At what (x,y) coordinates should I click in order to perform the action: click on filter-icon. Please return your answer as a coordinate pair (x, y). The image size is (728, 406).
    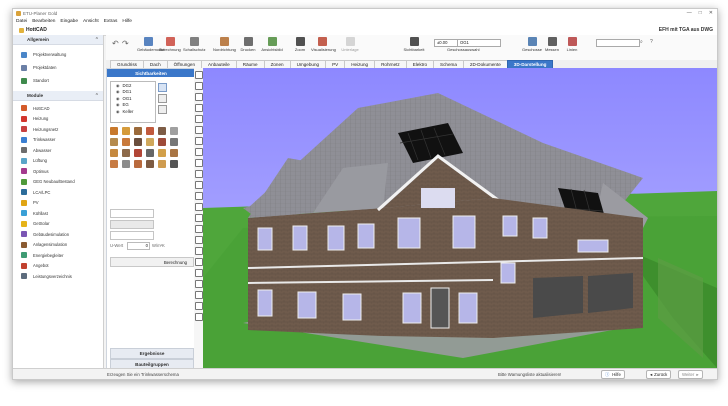
    Looking at the image, I should click on (162, 109).